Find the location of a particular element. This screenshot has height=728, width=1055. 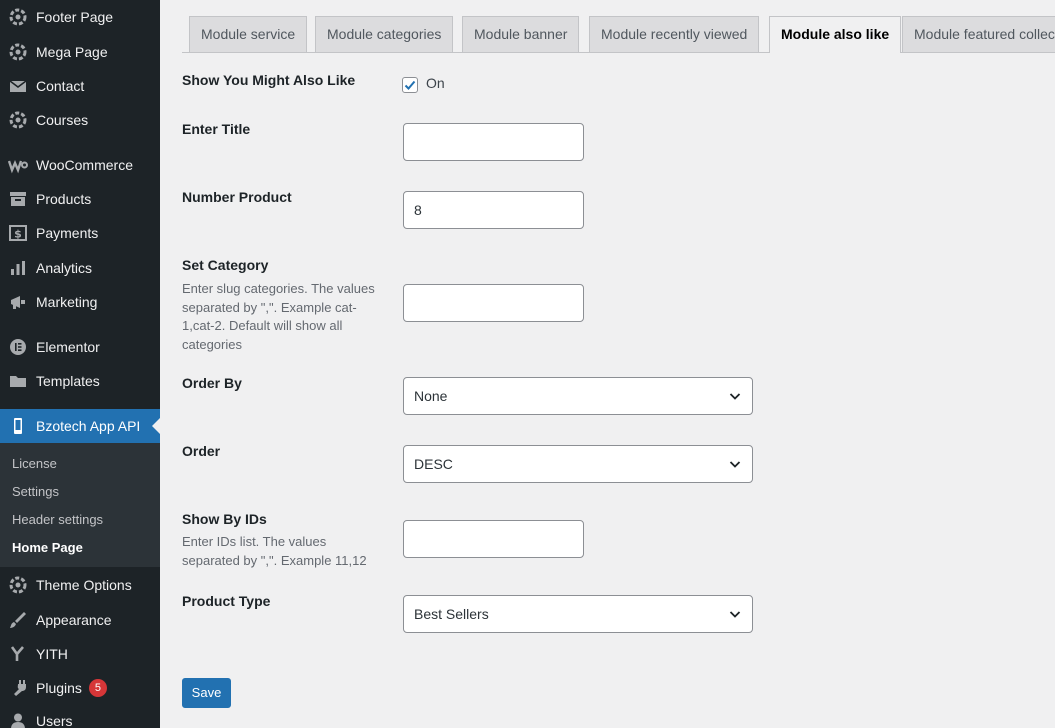

product-type-label: Product Type is located at coordinates (226, 601).